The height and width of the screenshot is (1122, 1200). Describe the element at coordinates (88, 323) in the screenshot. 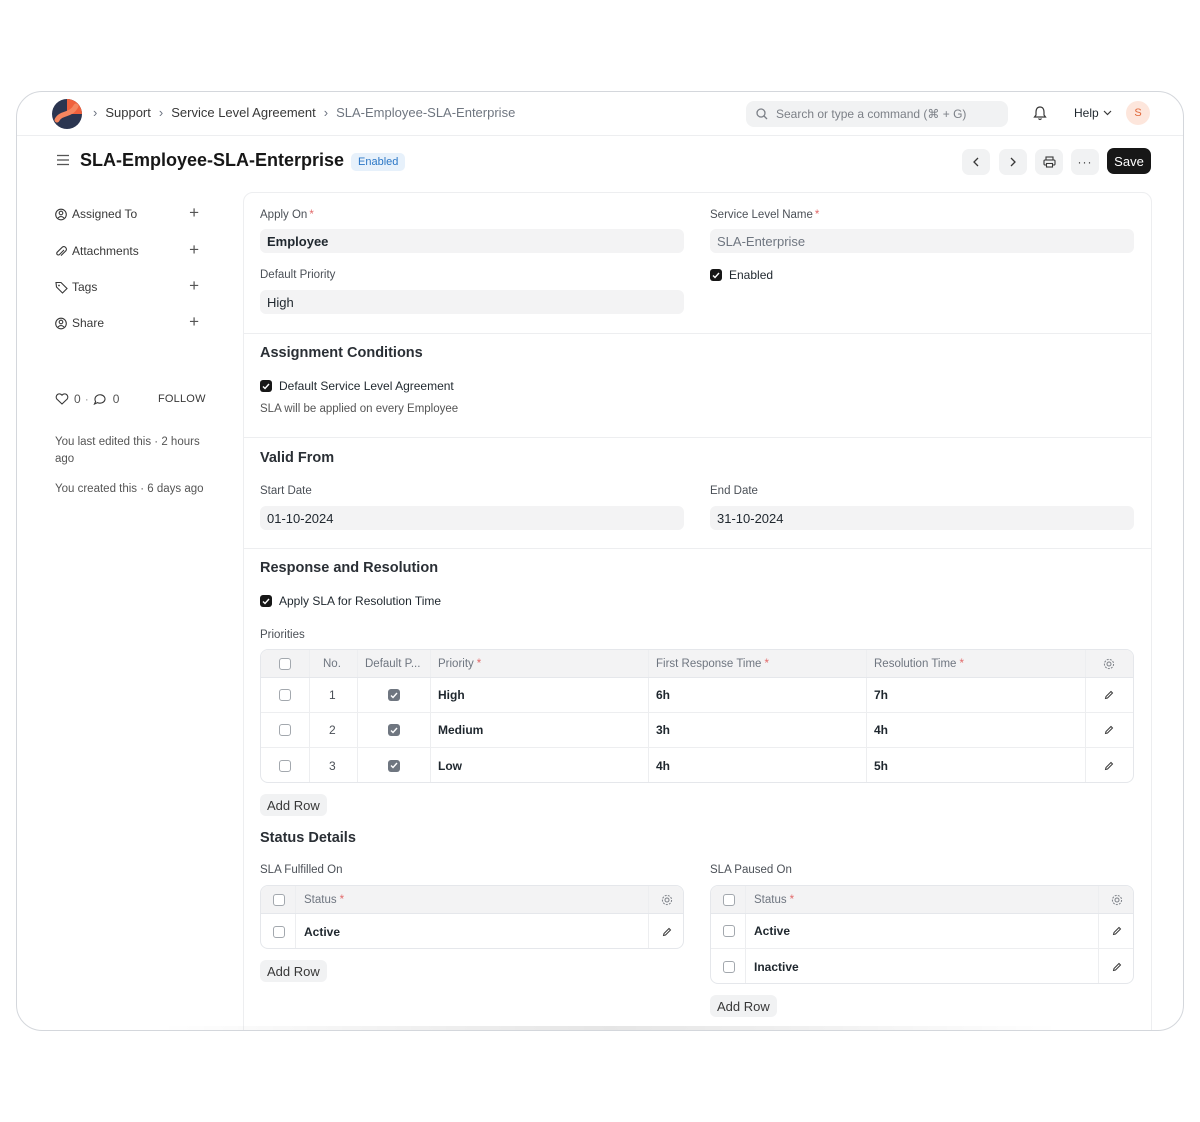

I see `sidebar-item-label: Share` at that location.